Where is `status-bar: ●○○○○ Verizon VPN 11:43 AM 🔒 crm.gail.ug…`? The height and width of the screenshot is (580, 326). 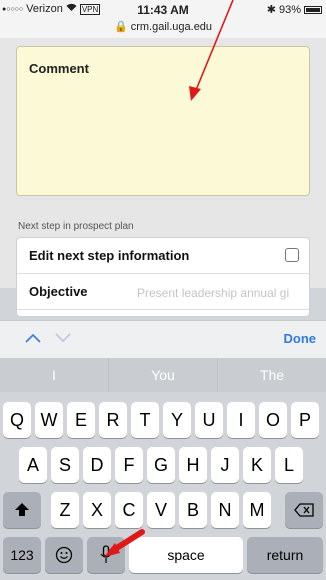
status-bar: ●○○○○ Verizon VPN 11:43 AM 🔒 crm.gail.ug… is located at coordinates (163, 19).